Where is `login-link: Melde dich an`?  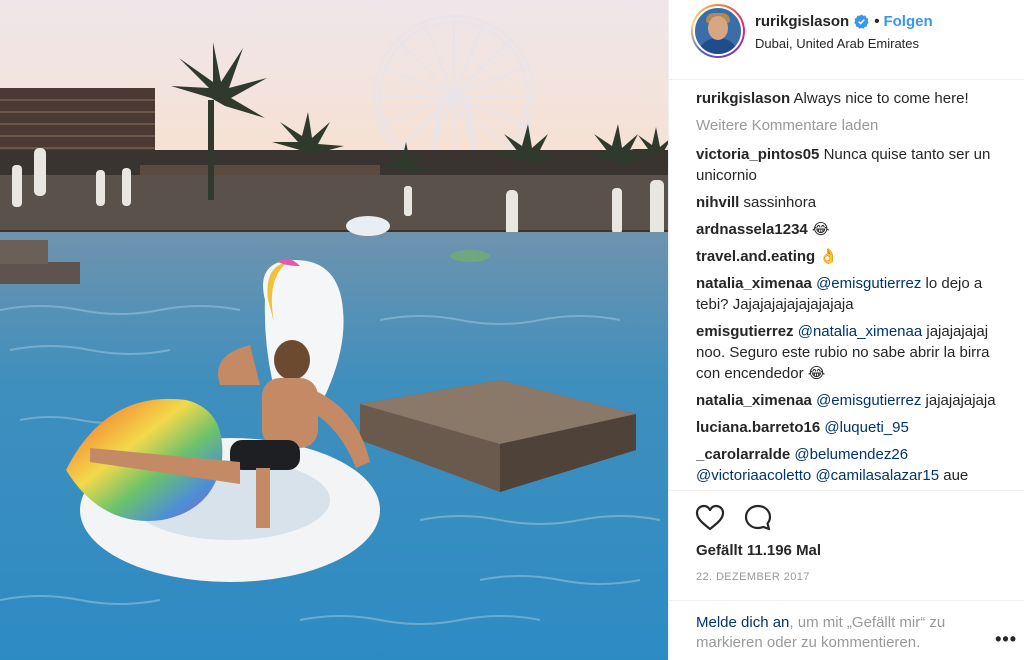
login-link: Melde dich an is located at coordinates (742, 622).